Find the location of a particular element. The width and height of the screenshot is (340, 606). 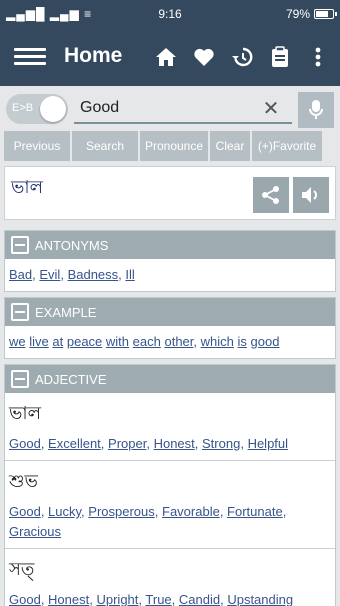

search-button: Search is located at coordinates (105, 146).